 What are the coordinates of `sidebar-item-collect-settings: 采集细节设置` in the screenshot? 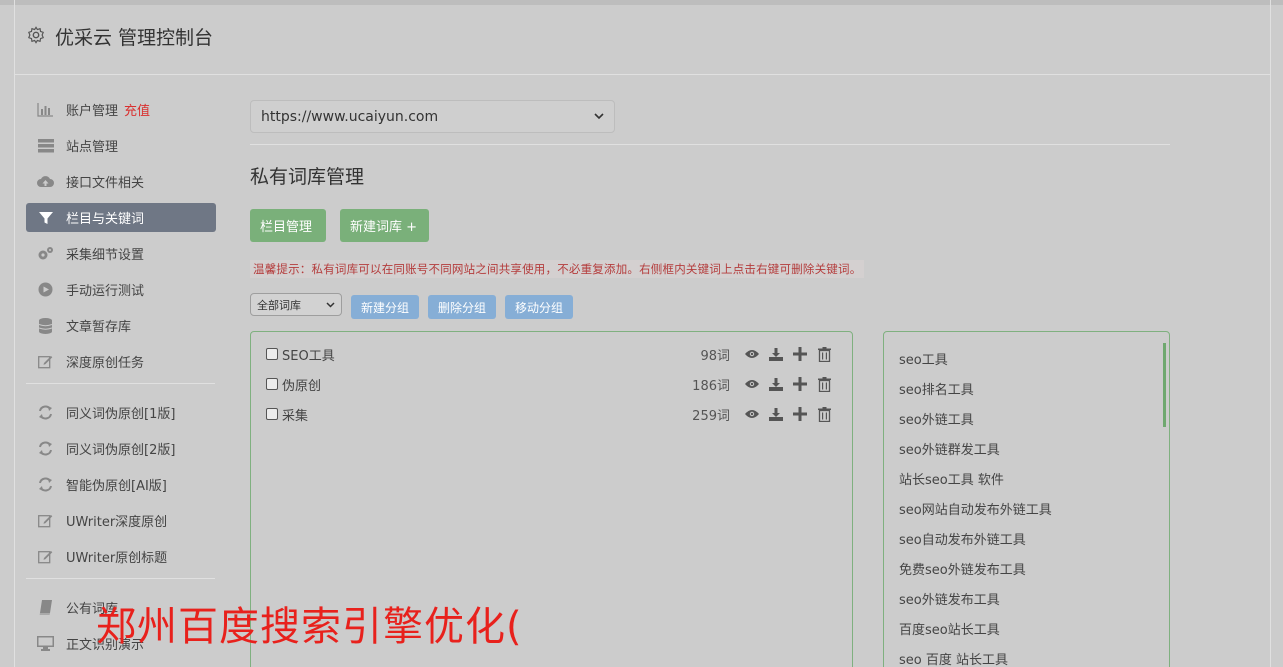 It's located at (121, 253).